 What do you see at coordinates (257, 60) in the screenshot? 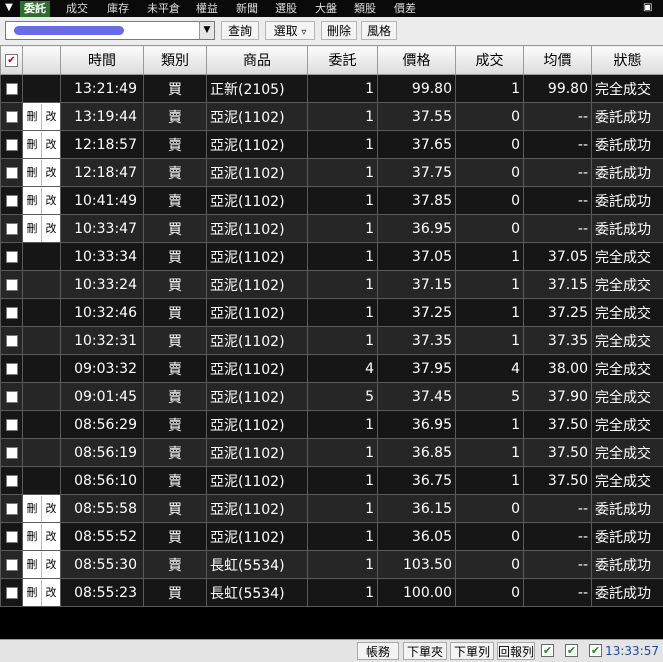
I see `header-product: 商品` at bounding box center [257, 60].